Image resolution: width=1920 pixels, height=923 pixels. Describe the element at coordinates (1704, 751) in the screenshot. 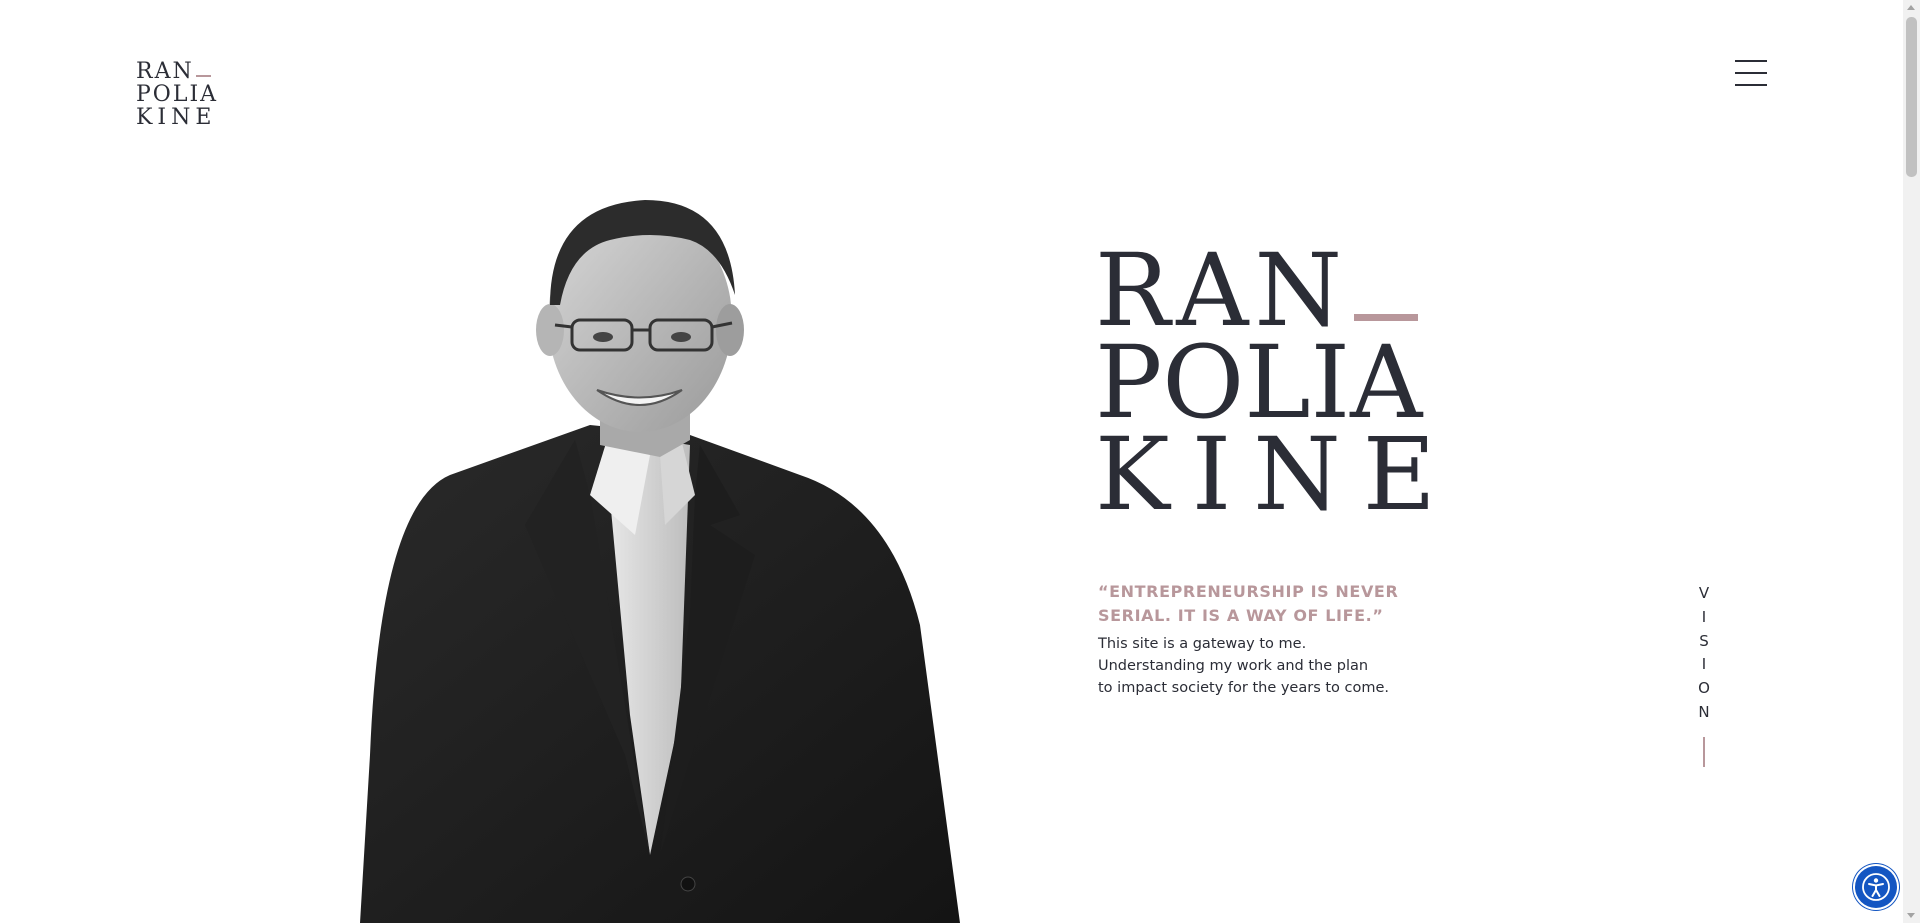

I see `vision-indicator-bar` at that location.